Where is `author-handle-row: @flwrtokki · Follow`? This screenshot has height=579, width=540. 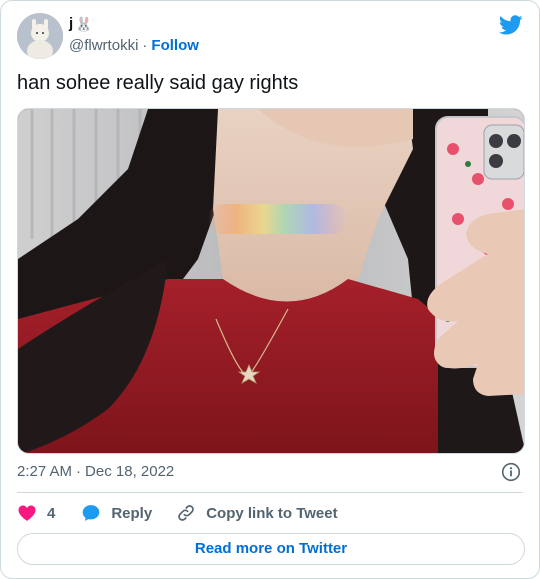 author-handle-row: @flwrtokki · Follow is located at coordinates (134, 45).